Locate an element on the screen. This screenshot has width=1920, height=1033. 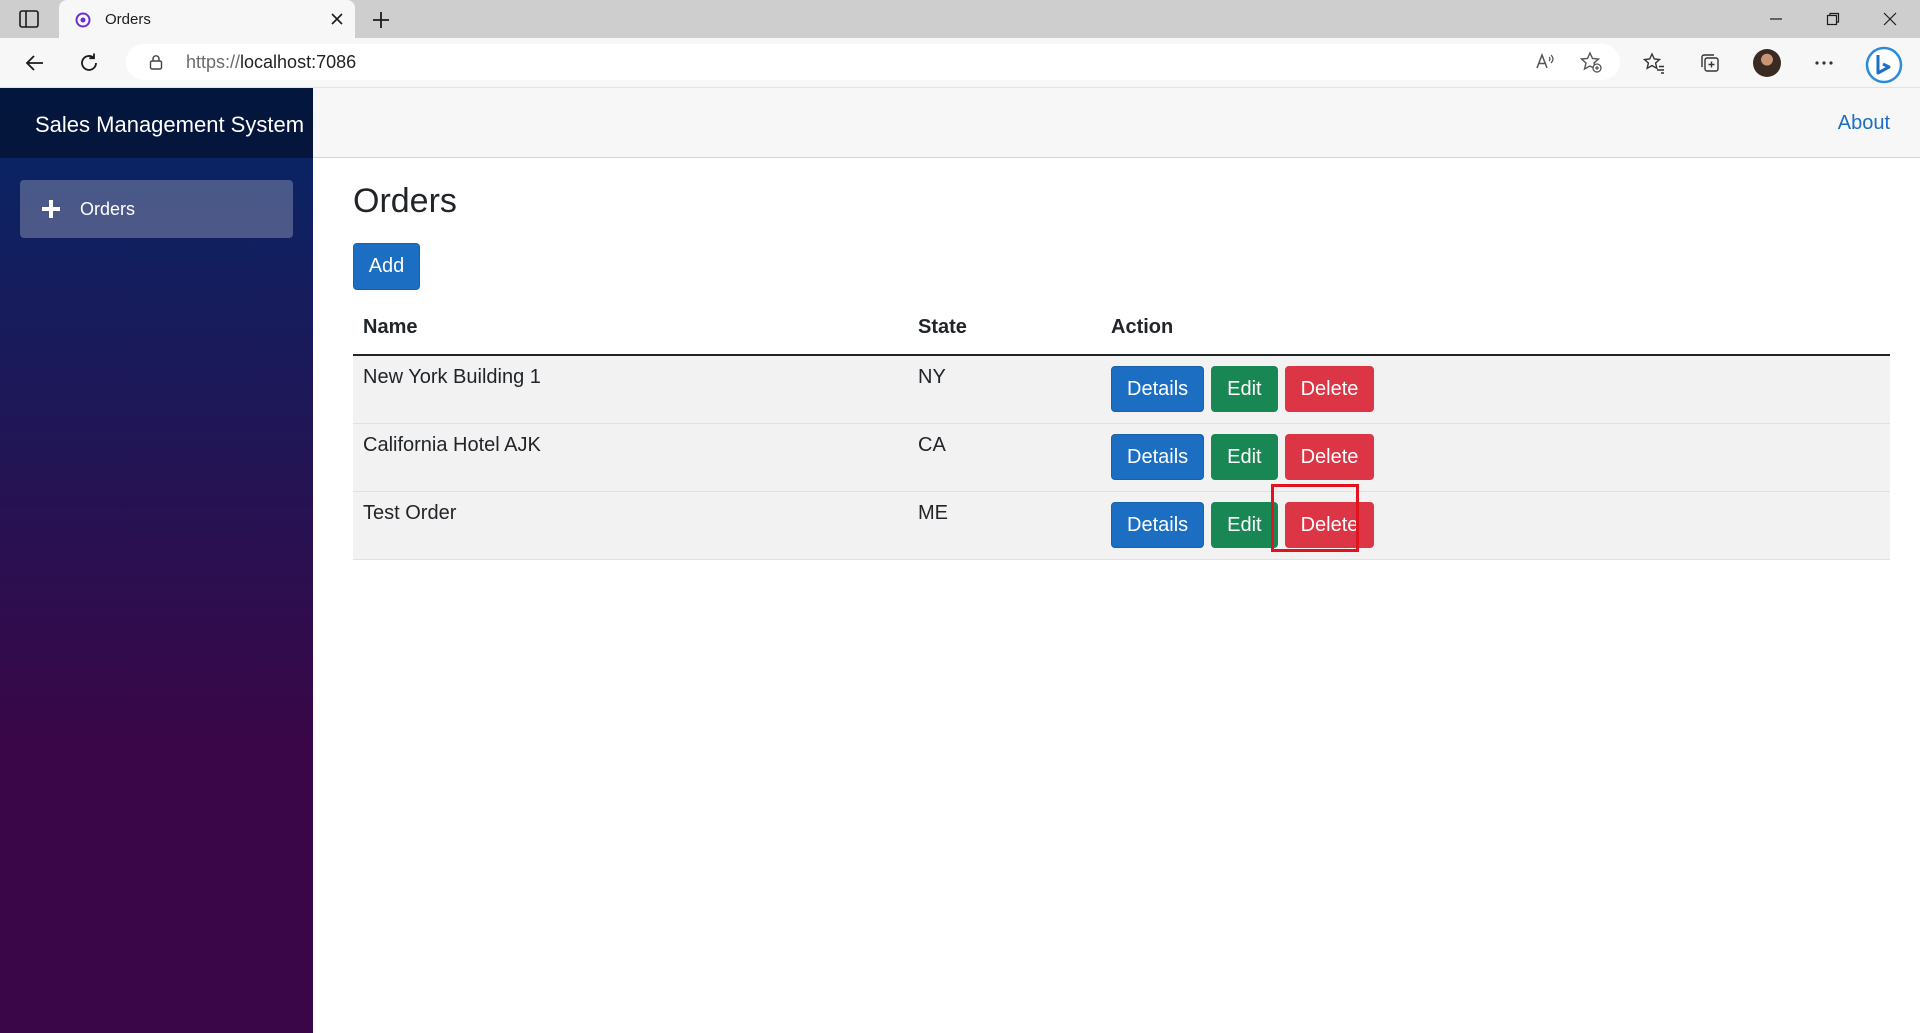
about-link: About is located at coordinates (1864, 123).